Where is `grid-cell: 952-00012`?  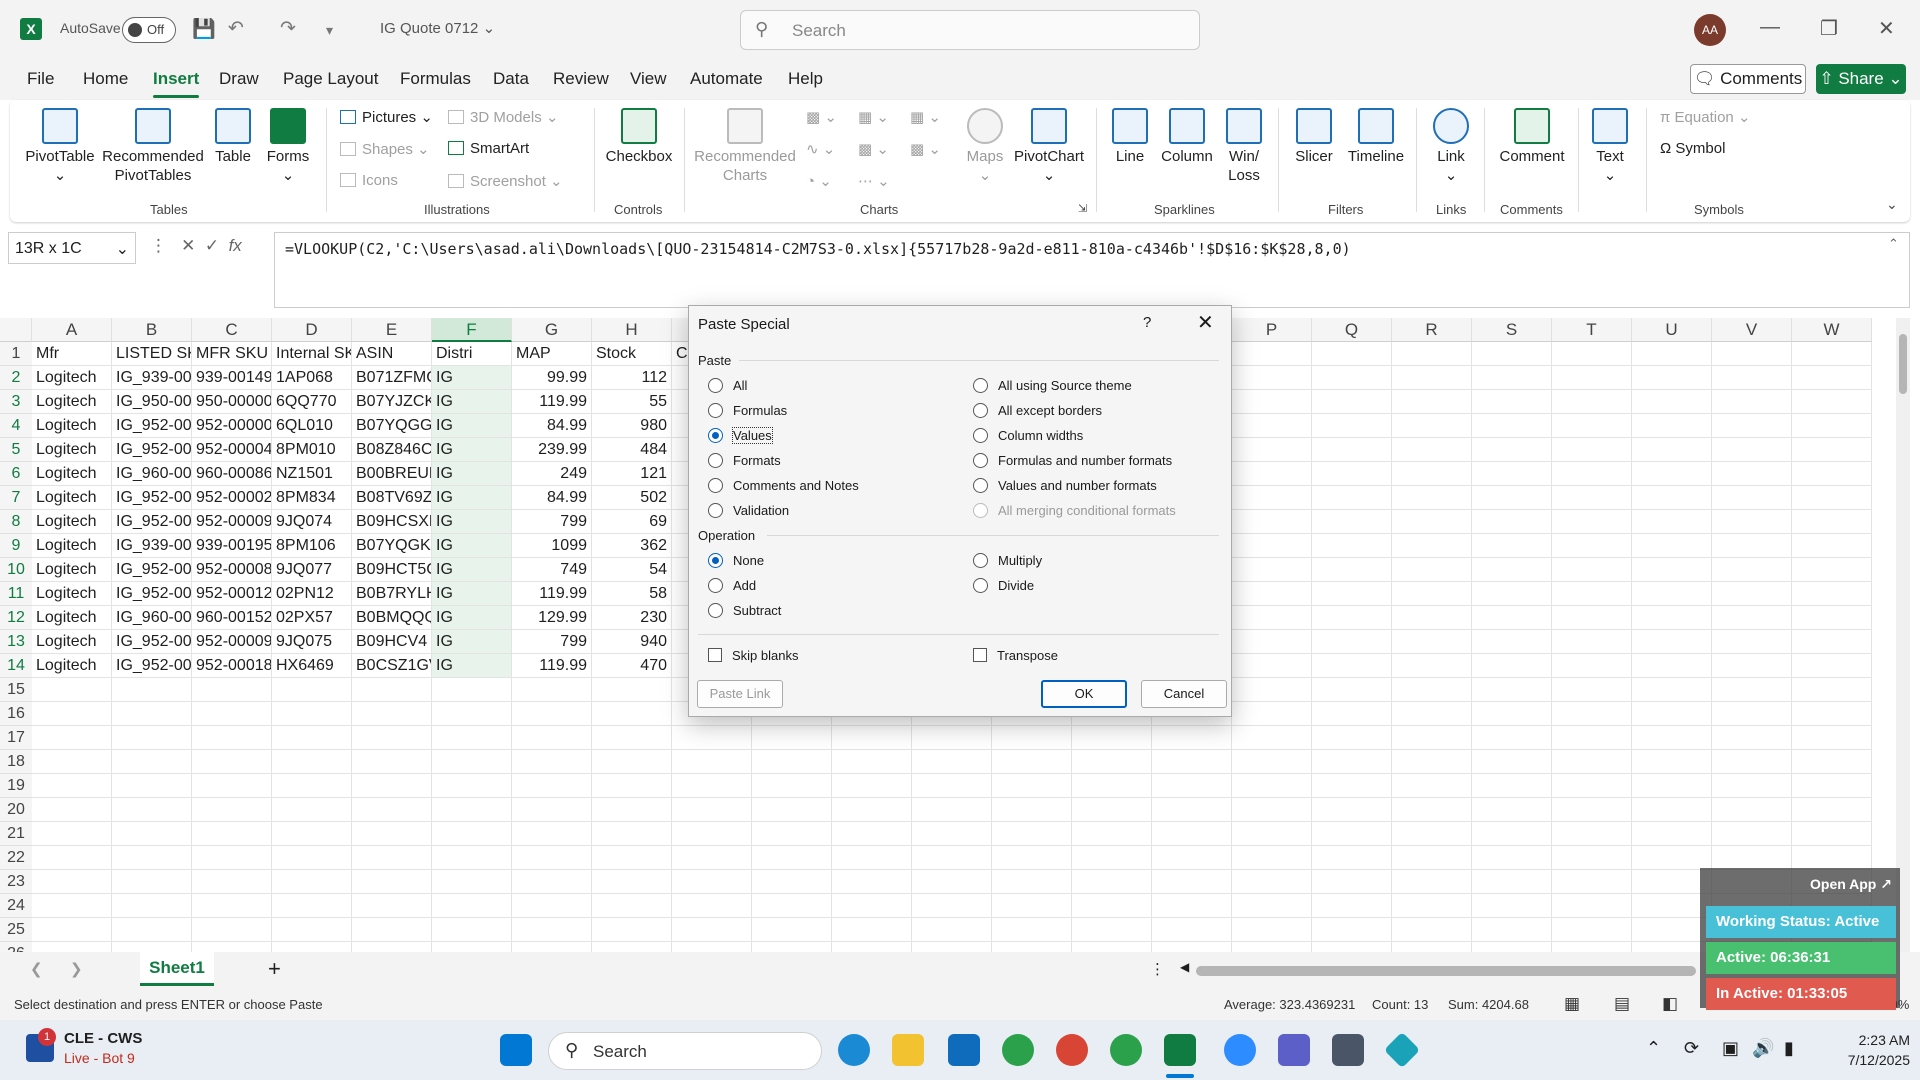 grid-cell: 952-00012 is located at coordinates (232, 594).